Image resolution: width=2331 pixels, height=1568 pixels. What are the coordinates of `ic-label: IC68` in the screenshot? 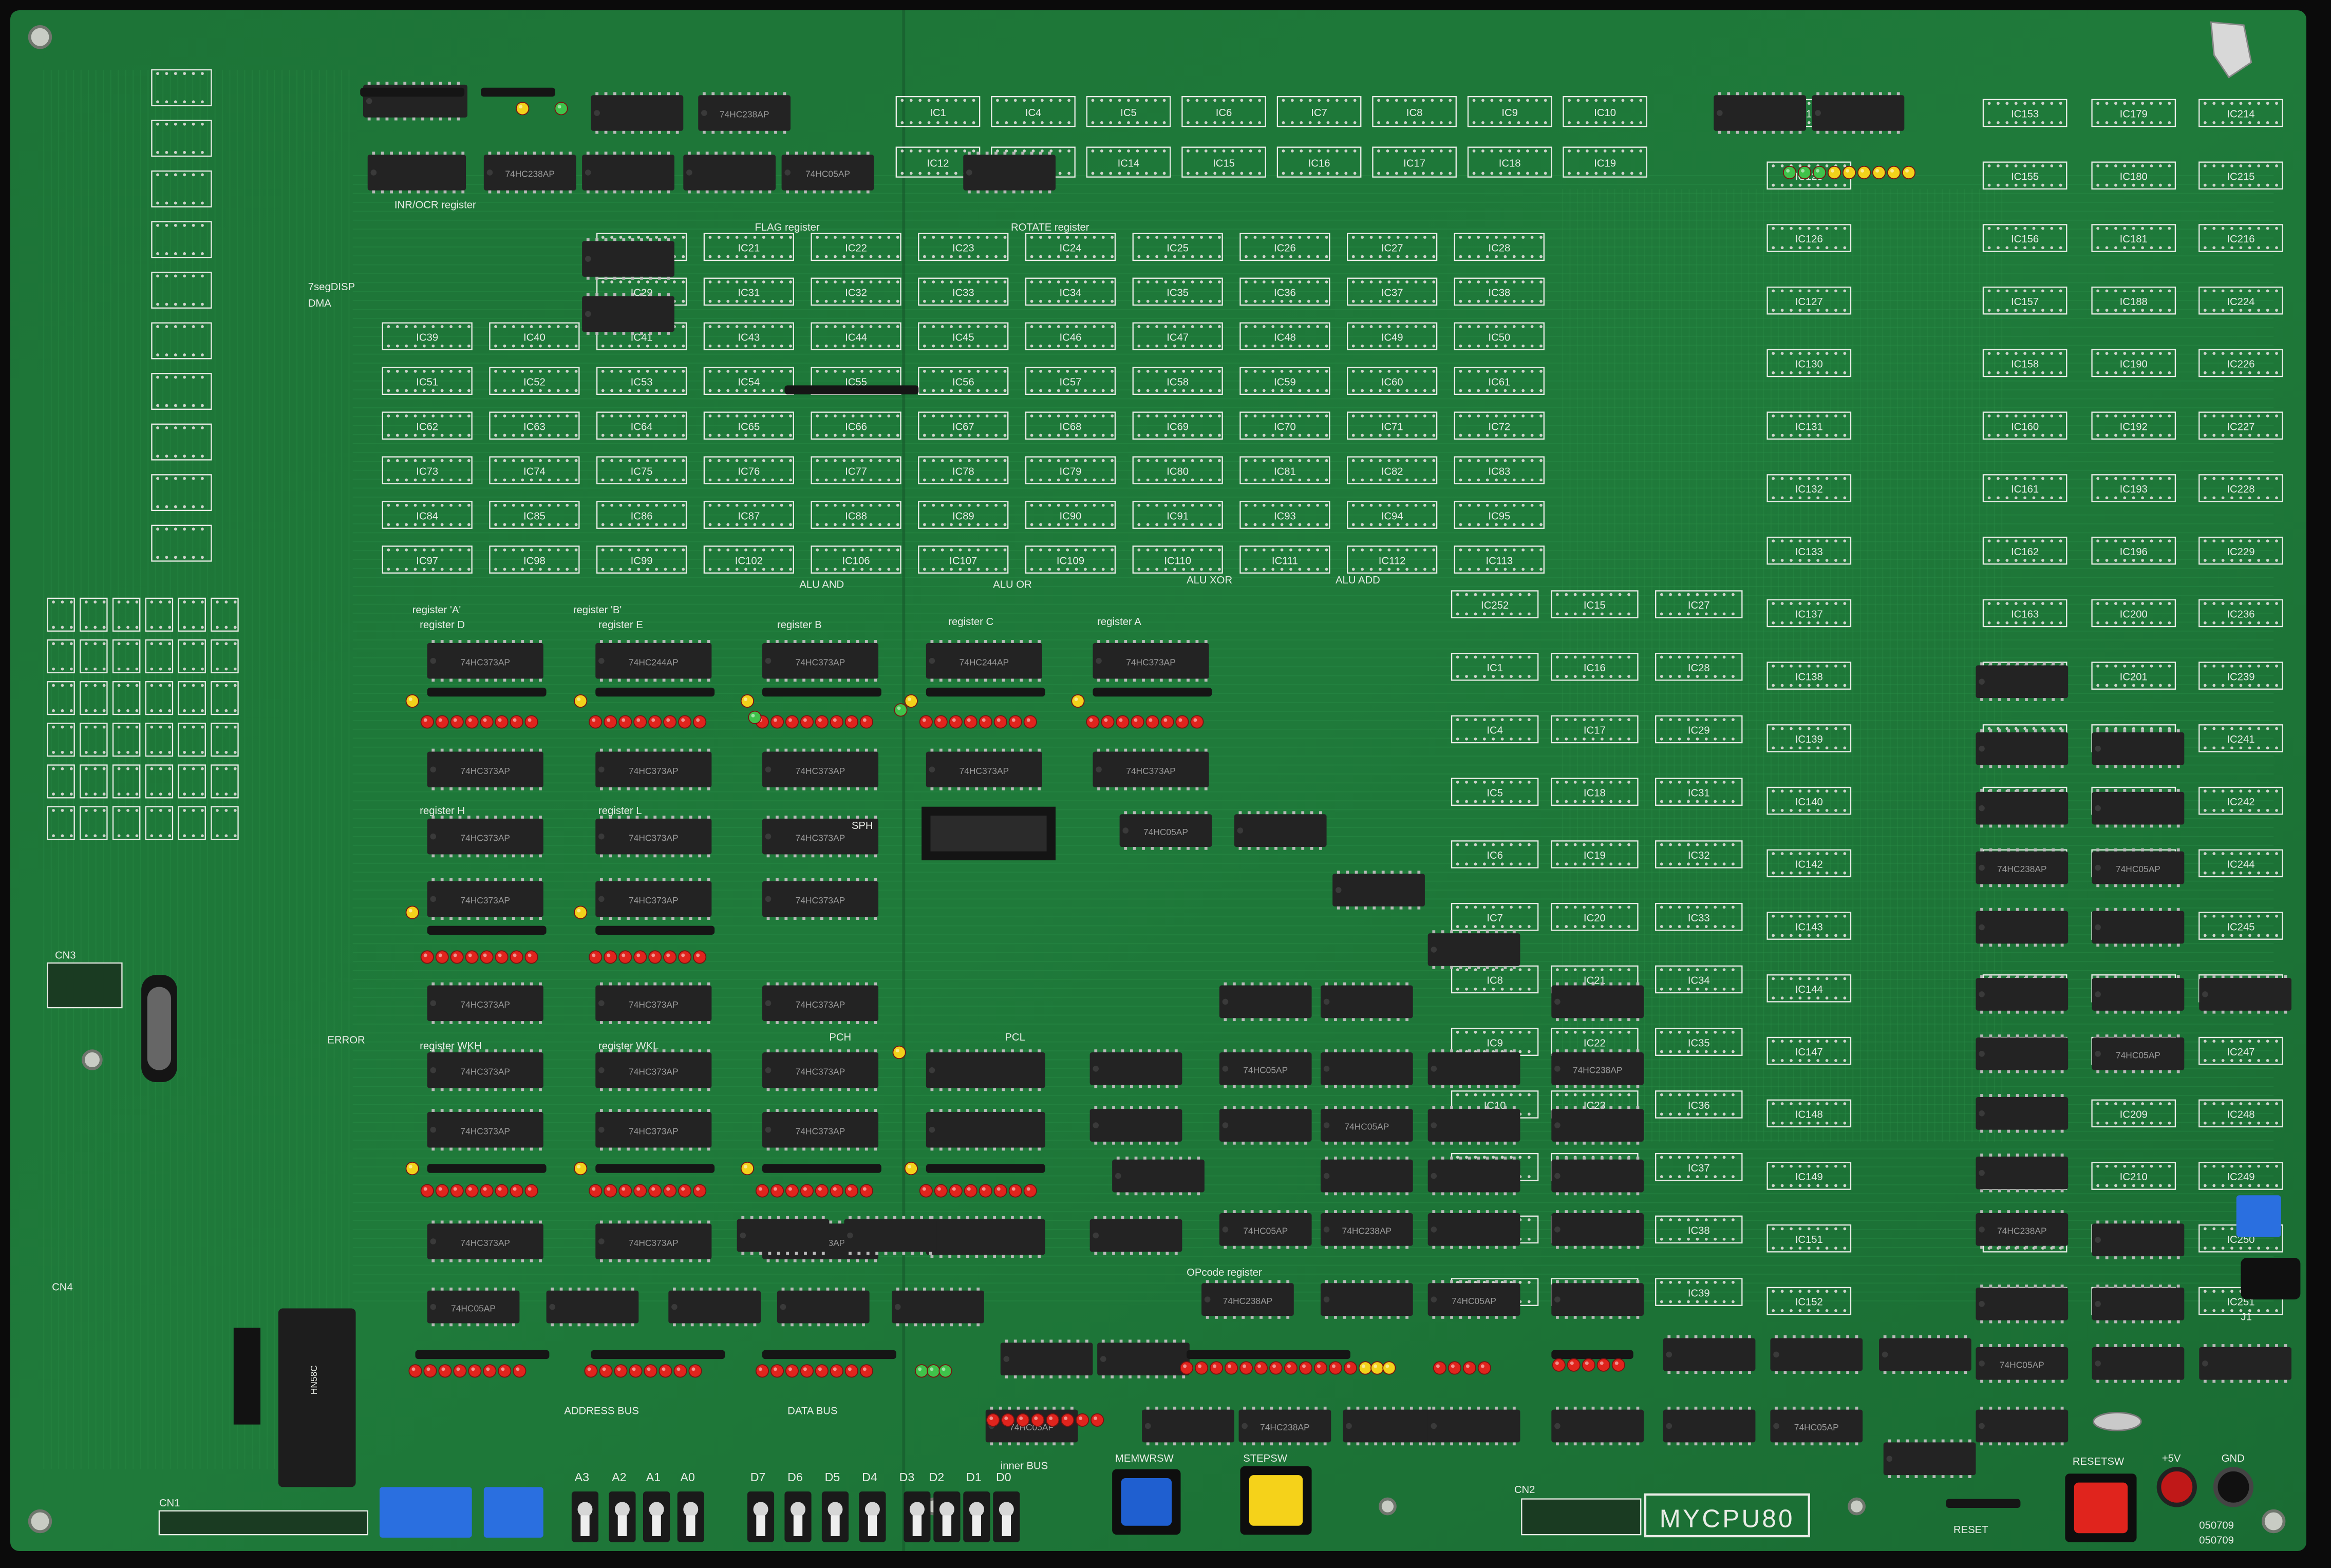 It's located at (1071, 427).